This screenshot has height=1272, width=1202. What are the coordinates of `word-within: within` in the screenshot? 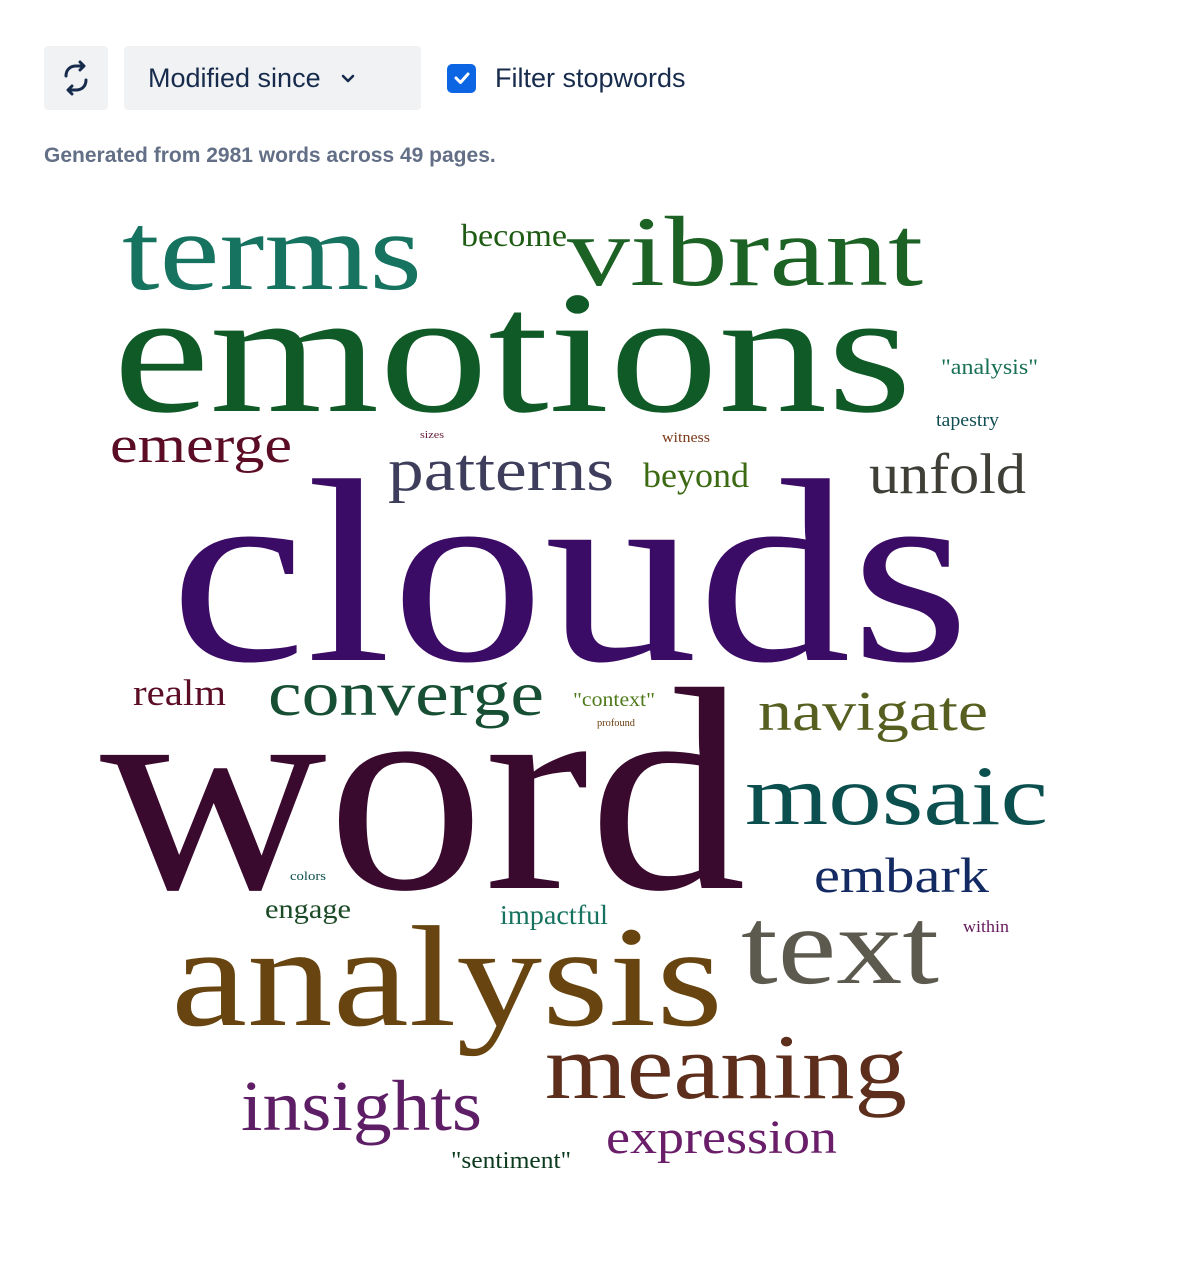 It's located at (986, 926).